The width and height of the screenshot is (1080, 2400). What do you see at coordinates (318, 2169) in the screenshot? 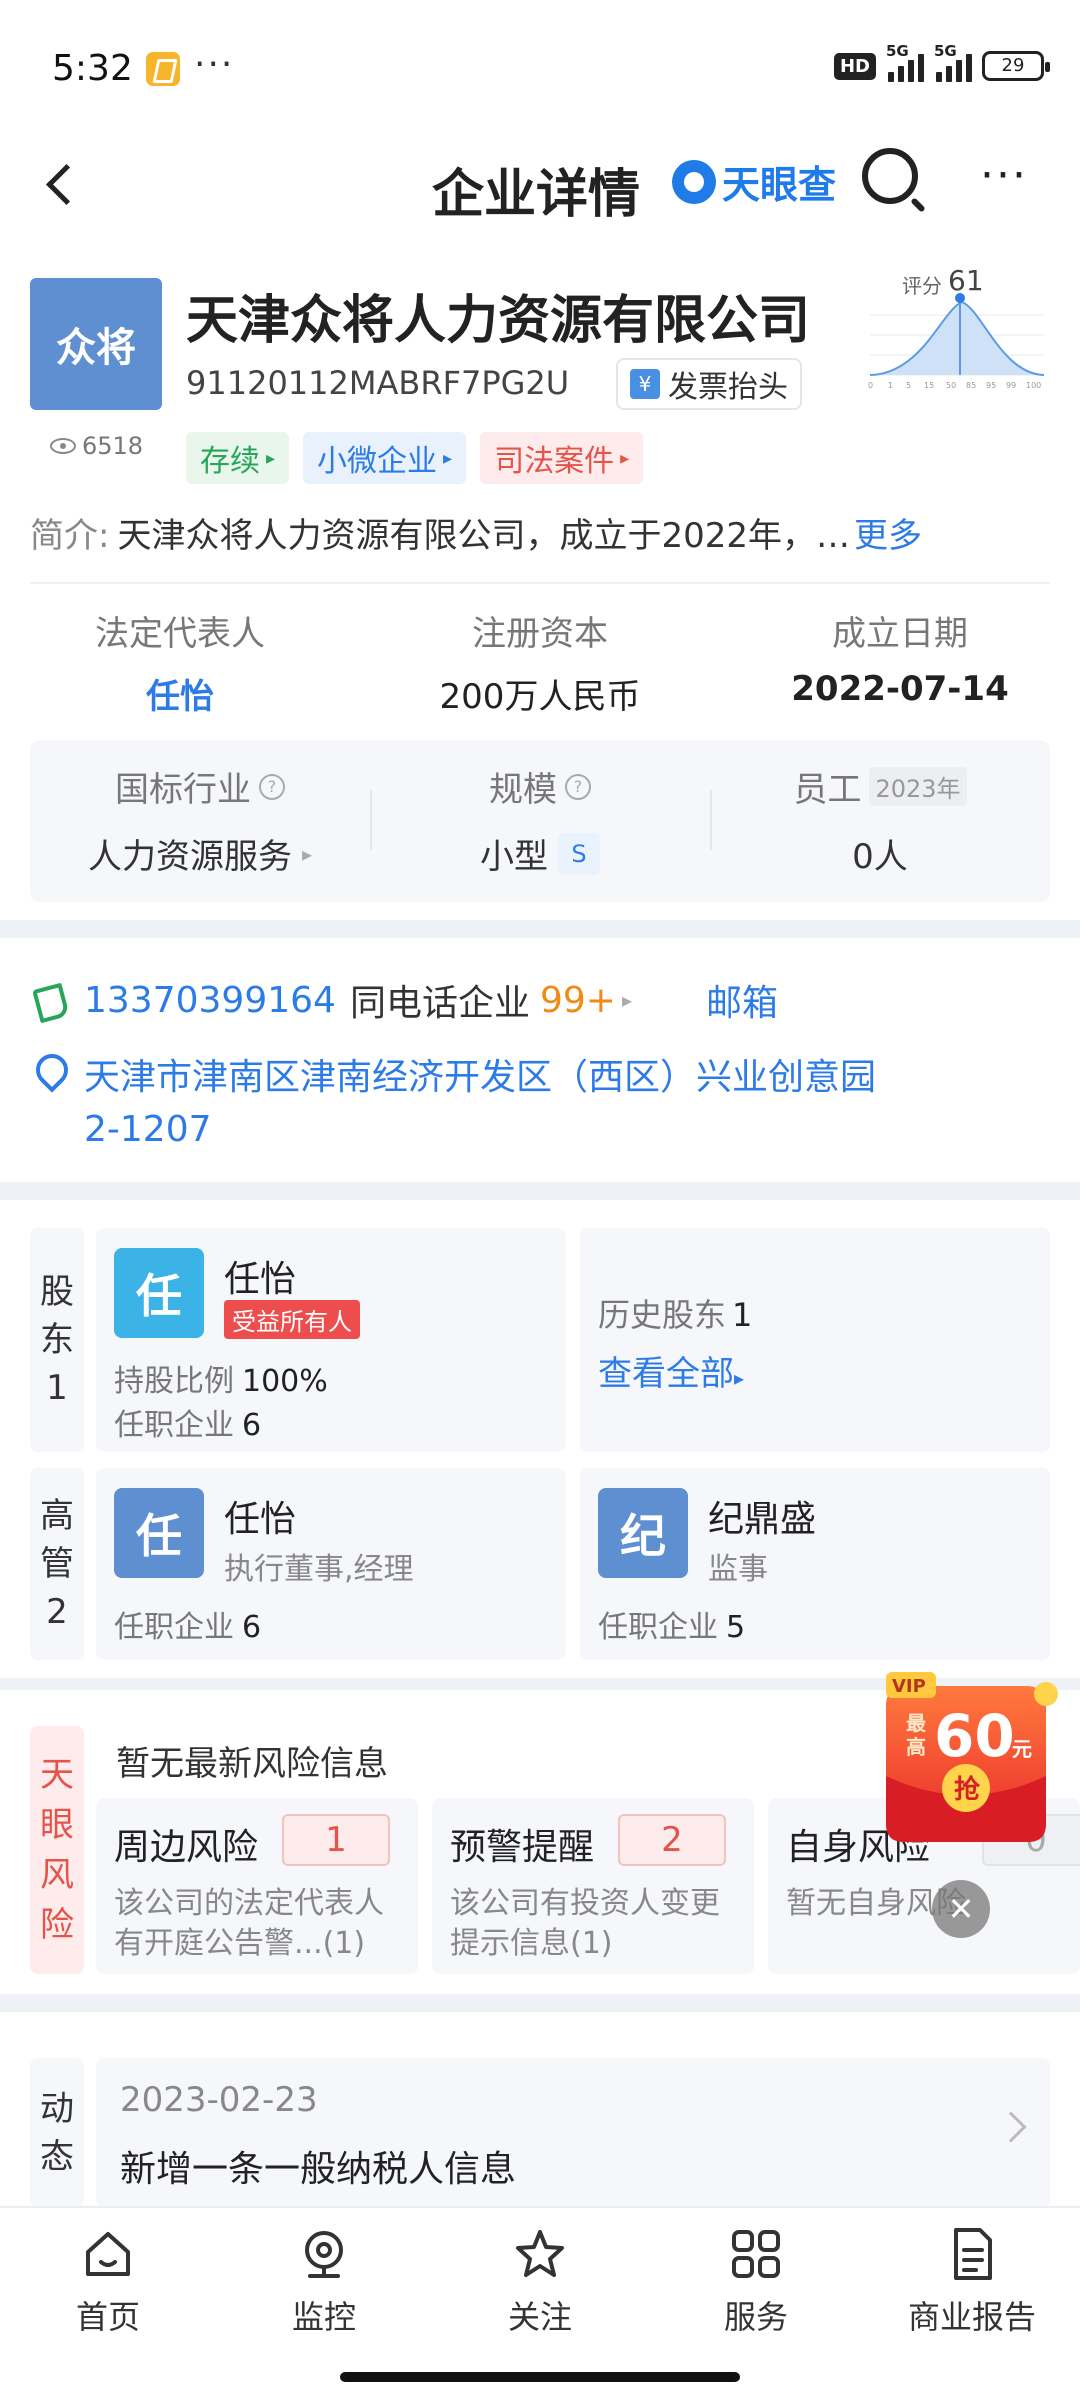
I see `dynamics-text: 新增一条一般纳税人信息` at bounding box center [318, 2169].